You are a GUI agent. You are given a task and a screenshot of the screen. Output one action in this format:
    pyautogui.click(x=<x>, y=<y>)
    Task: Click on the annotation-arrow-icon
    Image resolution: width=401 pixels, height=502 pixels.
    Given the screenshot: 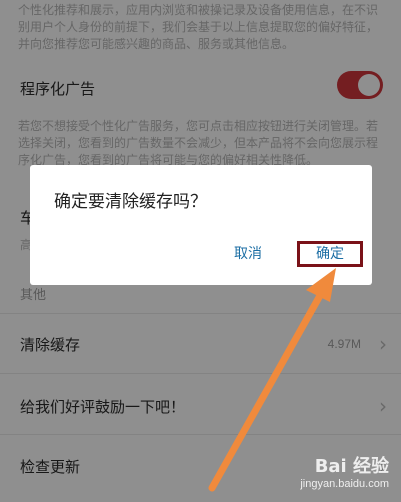 What is the action you would take?
    pyautogui.click(x=272, y=380)
    